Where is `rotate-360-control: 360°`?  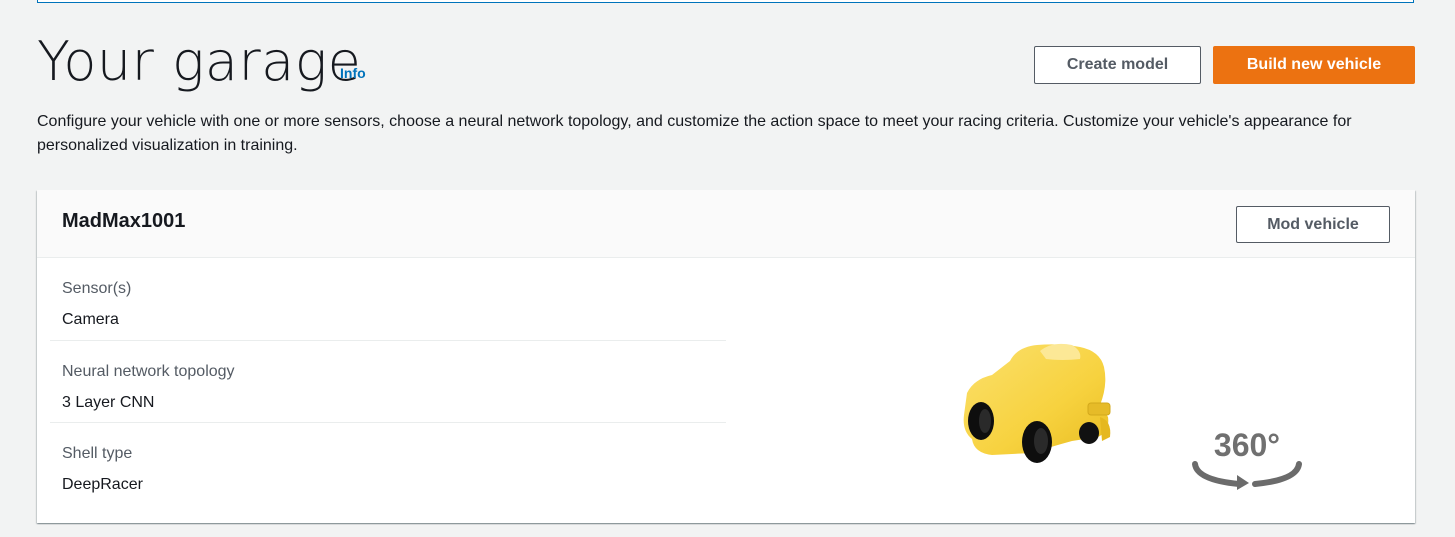
rotate-360-control: 360° is located at coordinates (1247, 458).